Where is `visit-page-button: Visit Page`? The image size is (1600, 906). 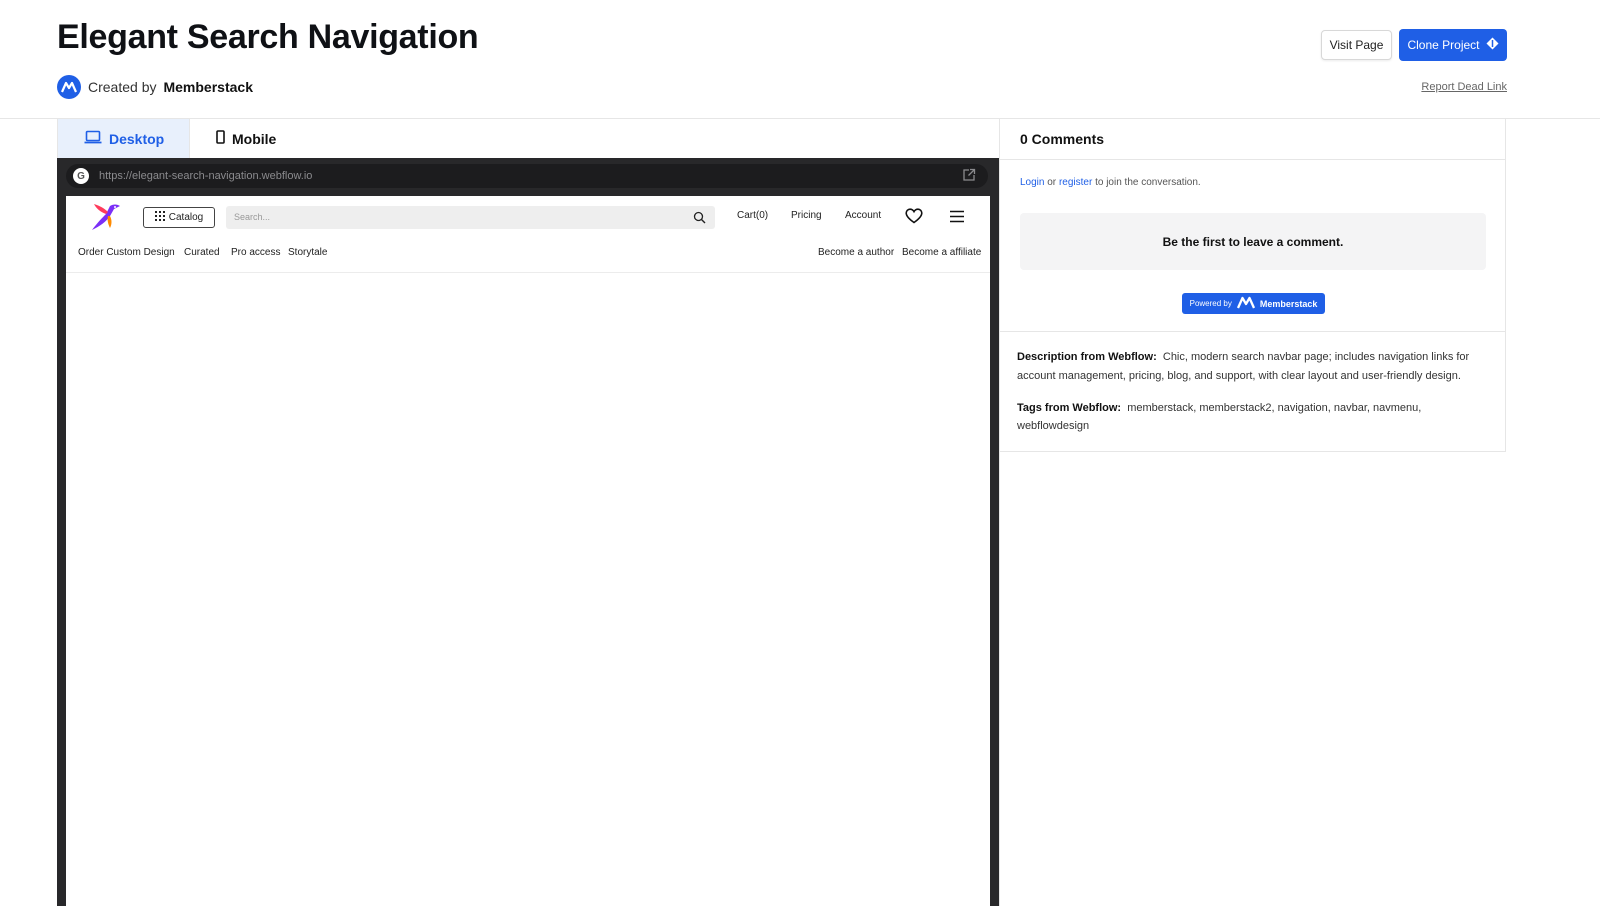
visit-page-button: Visit Page is located at coordinates (1356, 45).